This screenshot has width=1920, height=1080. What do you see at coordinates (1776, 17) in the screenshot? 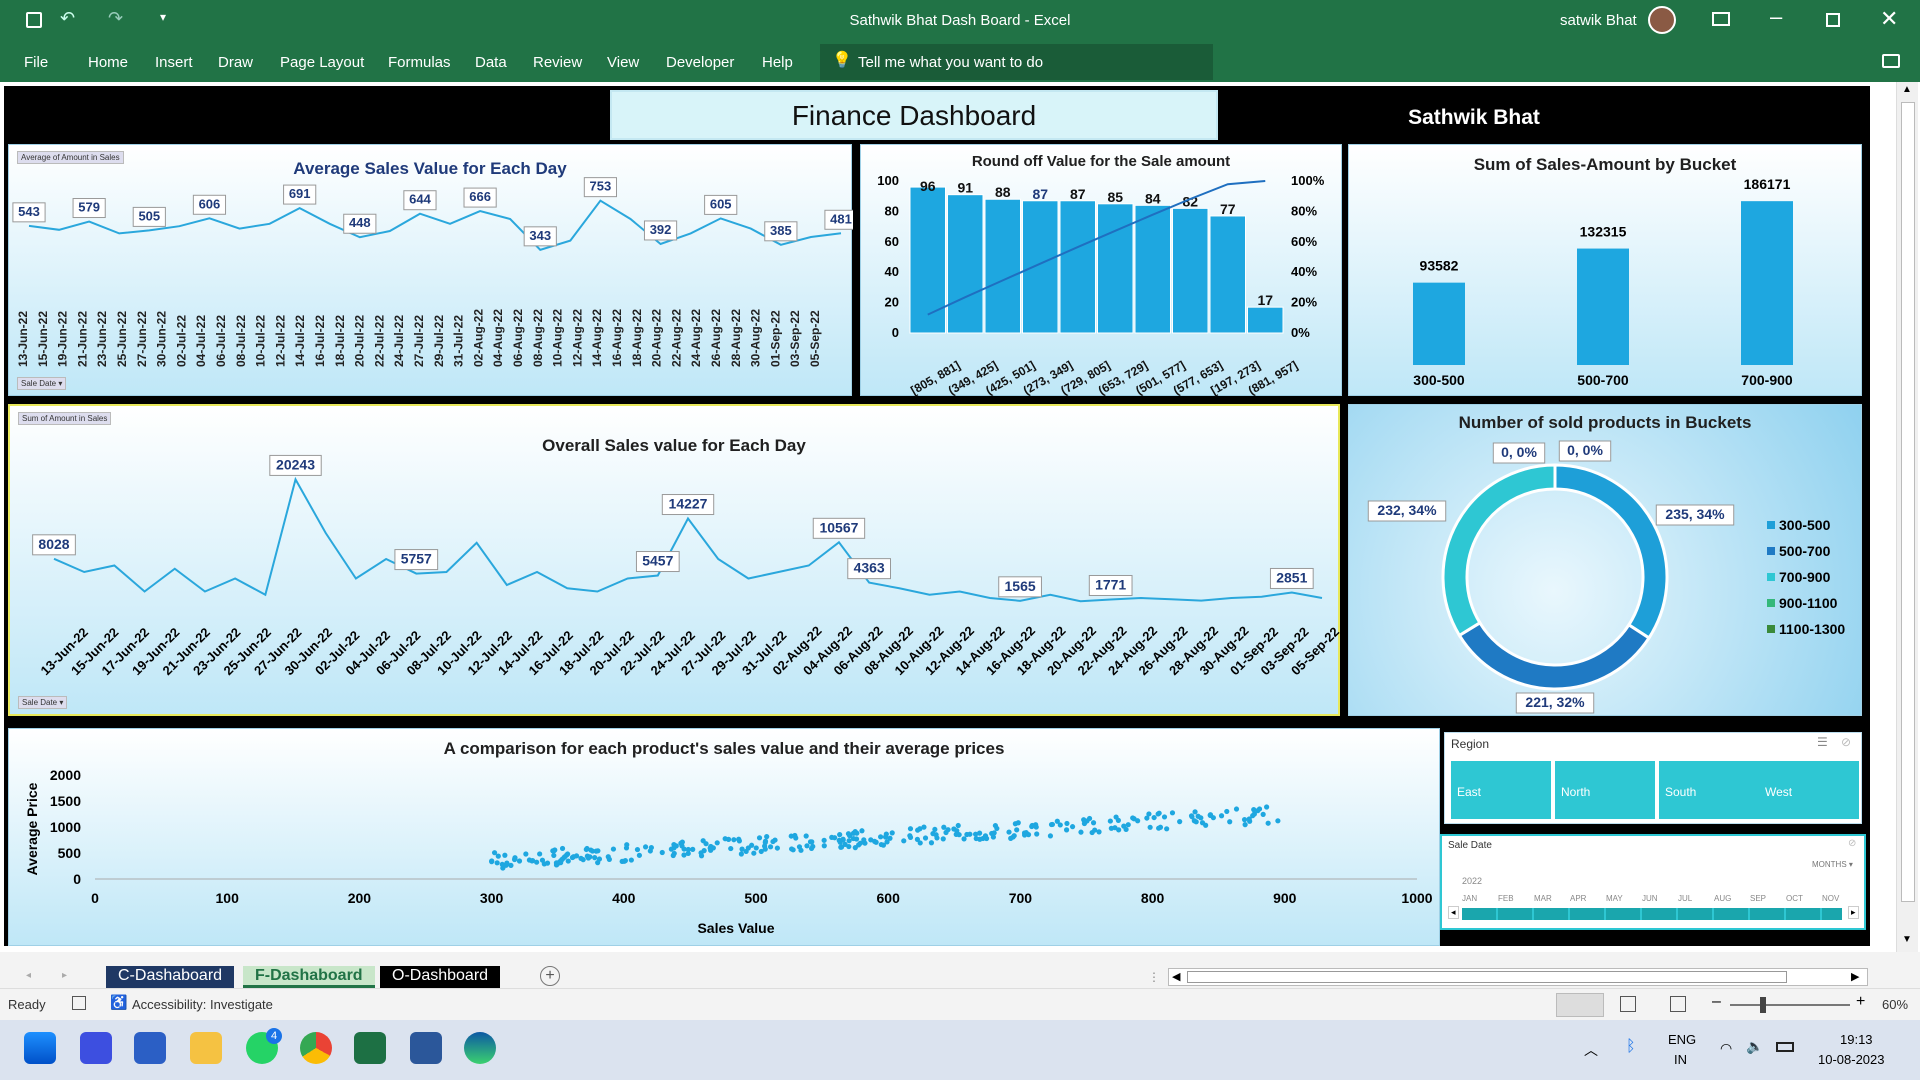
I see `minimize-icon: –` at bounding box center [1776, 17].